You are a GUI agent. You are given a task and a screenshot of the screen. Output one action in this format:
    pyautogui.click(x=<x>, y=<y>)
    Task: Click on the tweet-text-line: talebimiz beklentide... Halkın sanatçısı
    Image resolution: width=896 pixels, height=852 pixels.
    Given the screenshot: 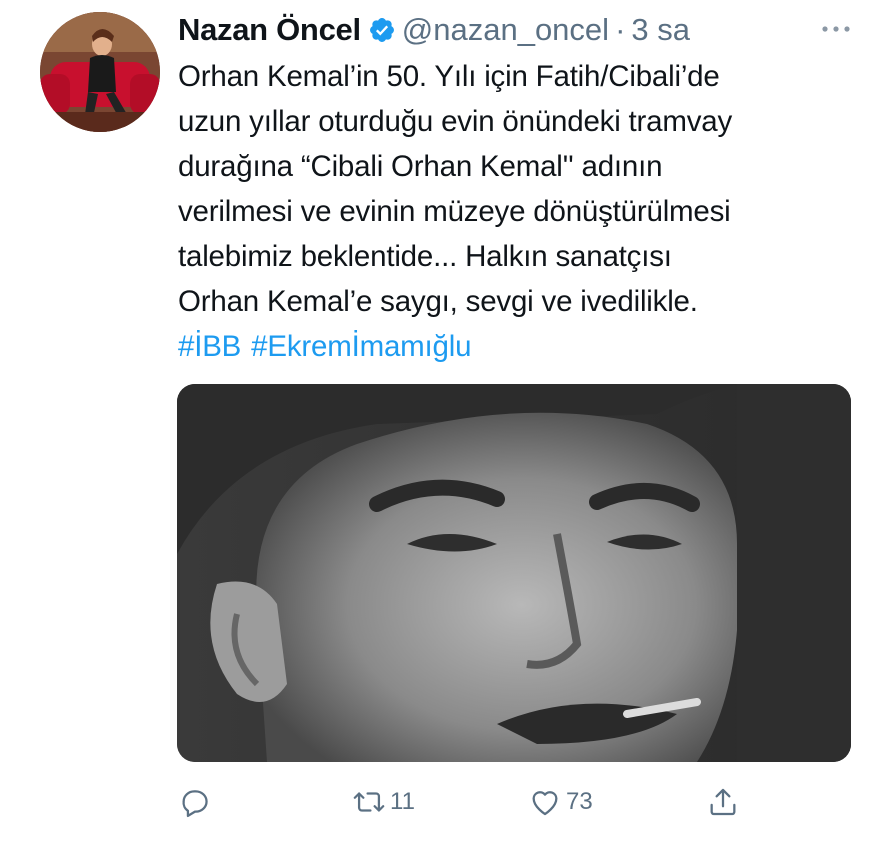 What is the action you would take?
    pyautogui.click(x=425, y=256)
    